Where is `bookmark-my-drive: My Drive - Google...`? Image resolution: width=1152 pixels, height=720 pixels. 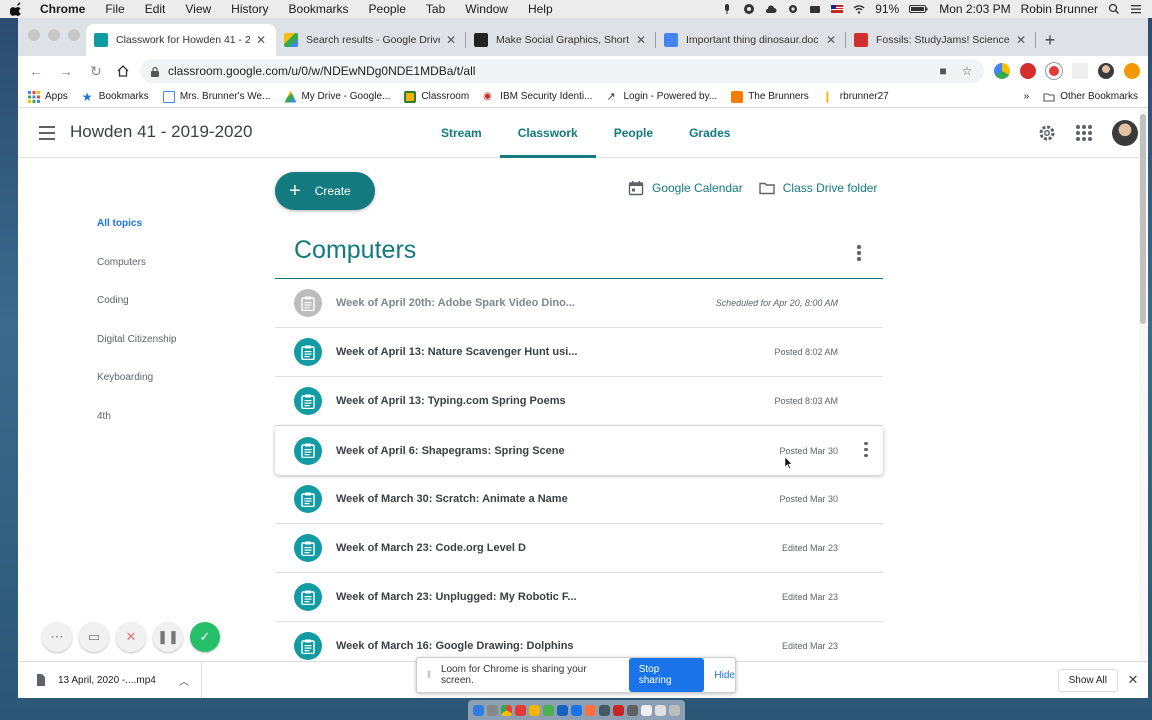
bookmark-my-drive: My Drive - Google... is located at coordinates (337, 96).